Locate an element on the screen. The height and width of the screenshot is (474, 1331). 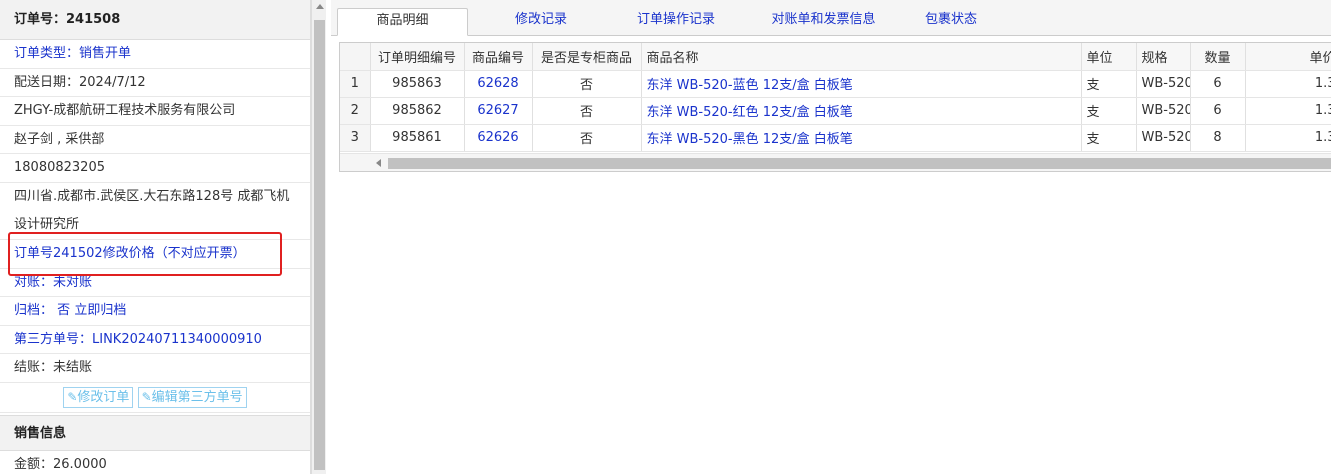
tab-statement-invoice: 对账单和发票信息 is located at coordinates (823, 22).